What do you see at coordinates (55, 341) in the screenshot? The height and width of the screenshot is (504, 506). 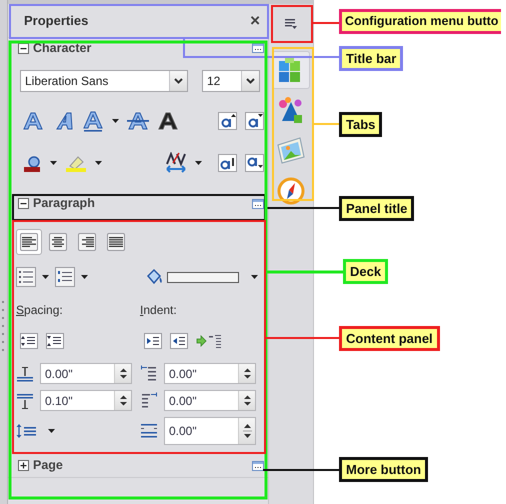 I see `decrease-spacing-icon` at bounding box center [55, 341].